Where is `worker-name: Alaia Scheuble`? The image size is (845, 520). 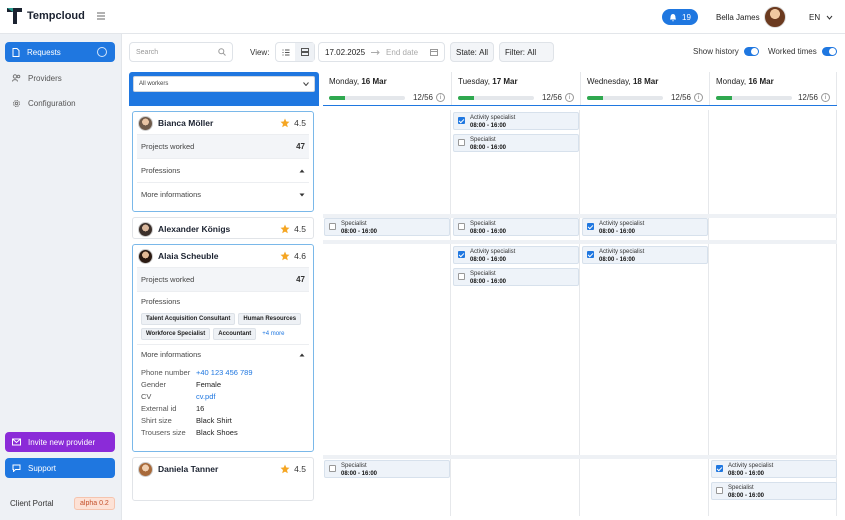
worker-name: Alaia Scheuble is located at coordinates (188, 256).